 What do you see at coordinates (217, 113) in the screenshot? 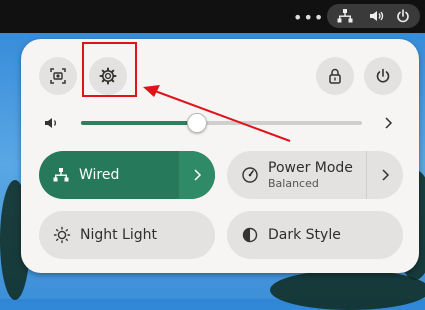
I see `annotation-arrow` at bounding box center [217, 113].